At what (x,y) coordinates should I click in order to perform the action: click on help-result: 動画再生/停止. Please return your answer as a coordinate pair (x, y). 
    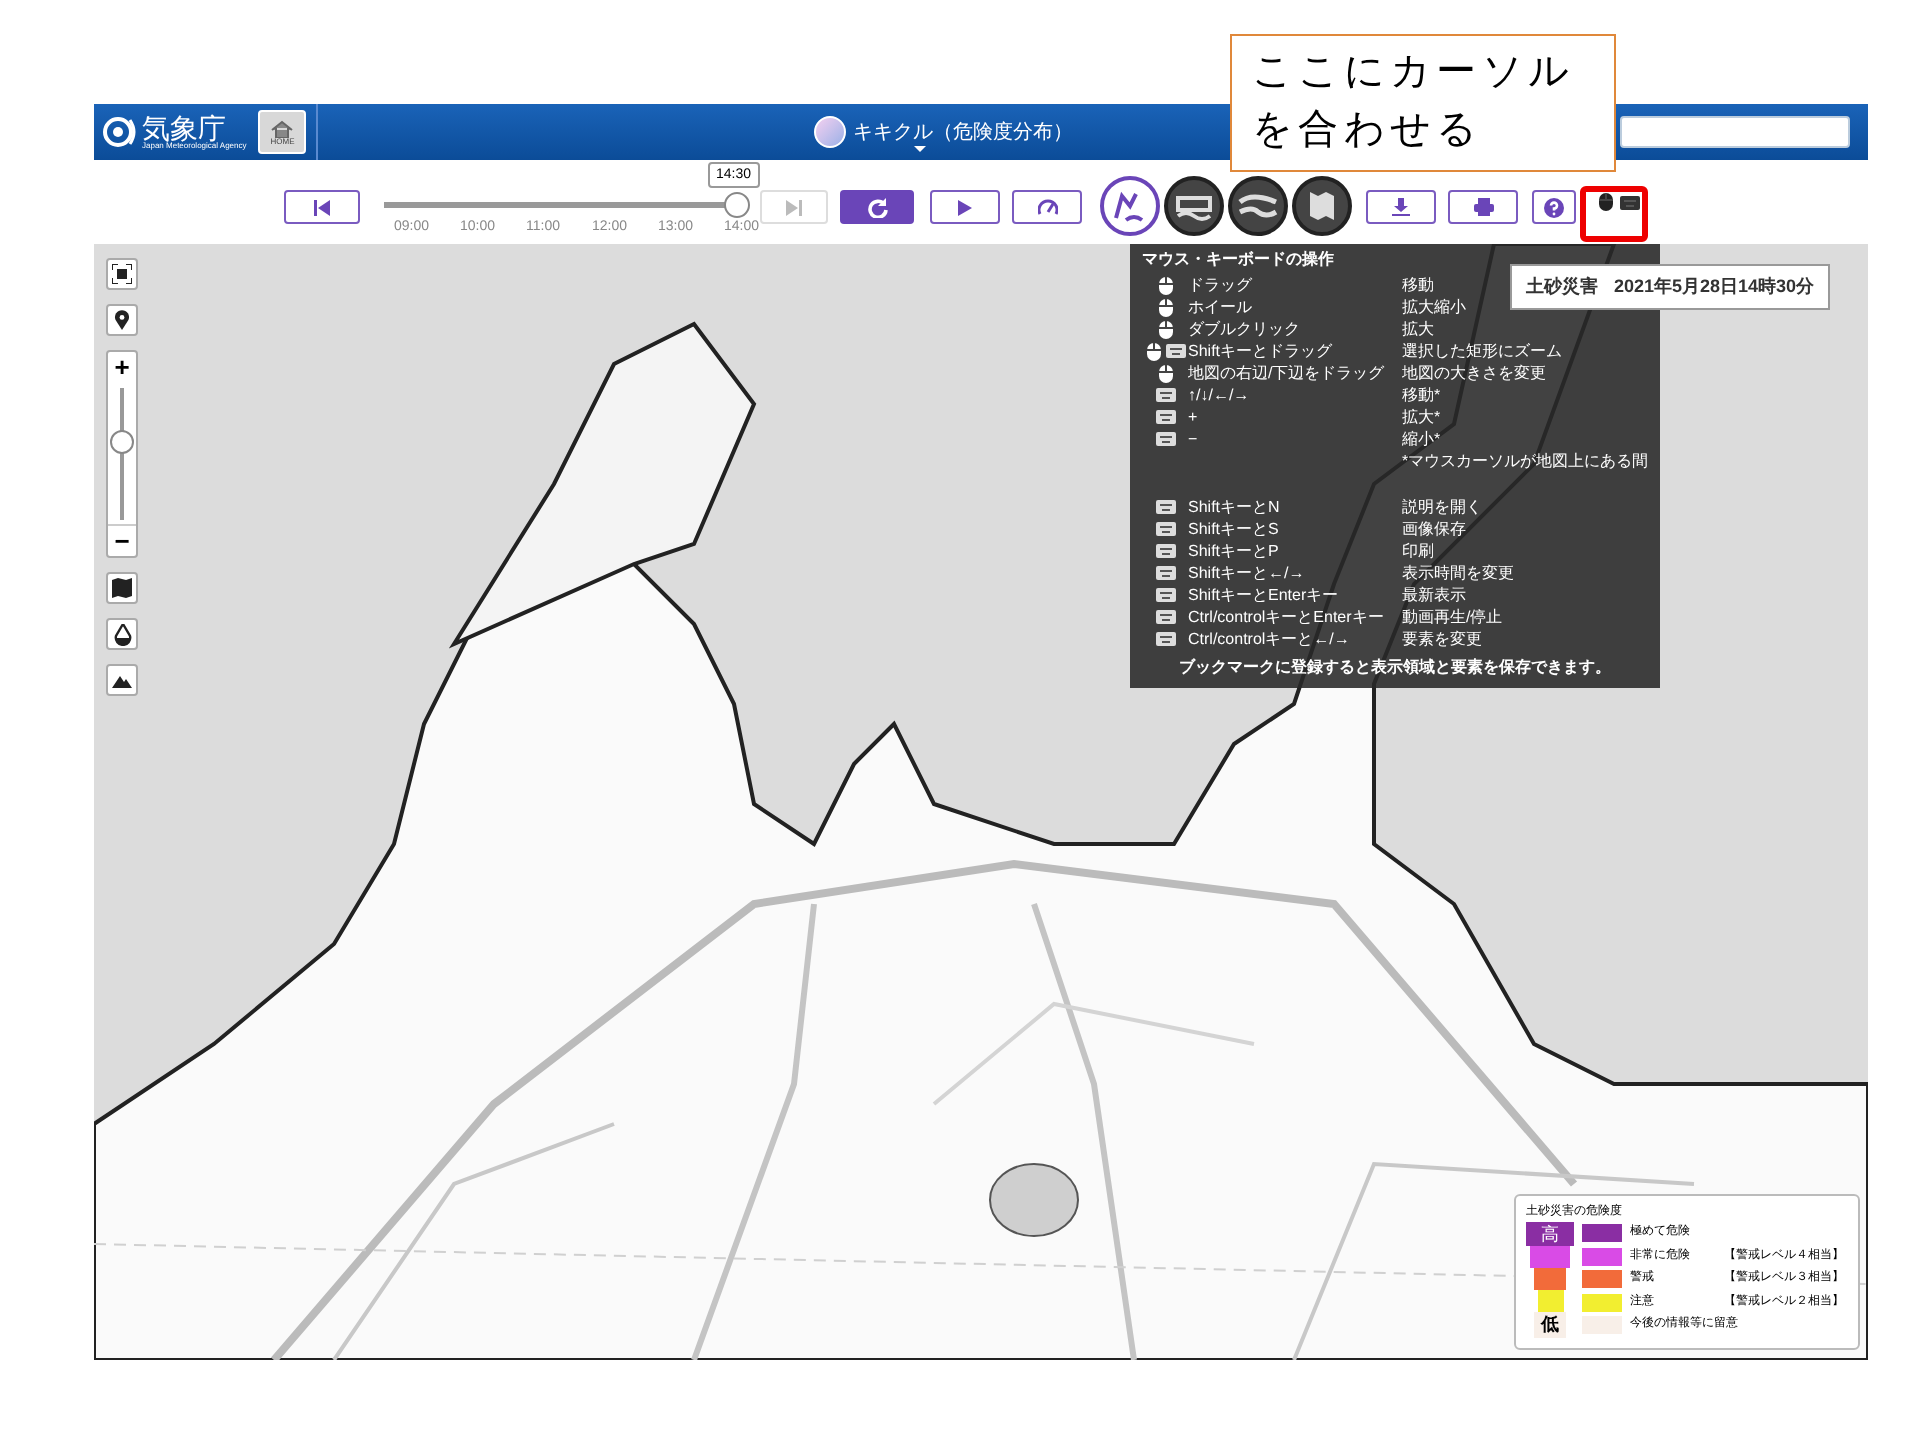
    Looking at the image, I should click on (1452, 617).